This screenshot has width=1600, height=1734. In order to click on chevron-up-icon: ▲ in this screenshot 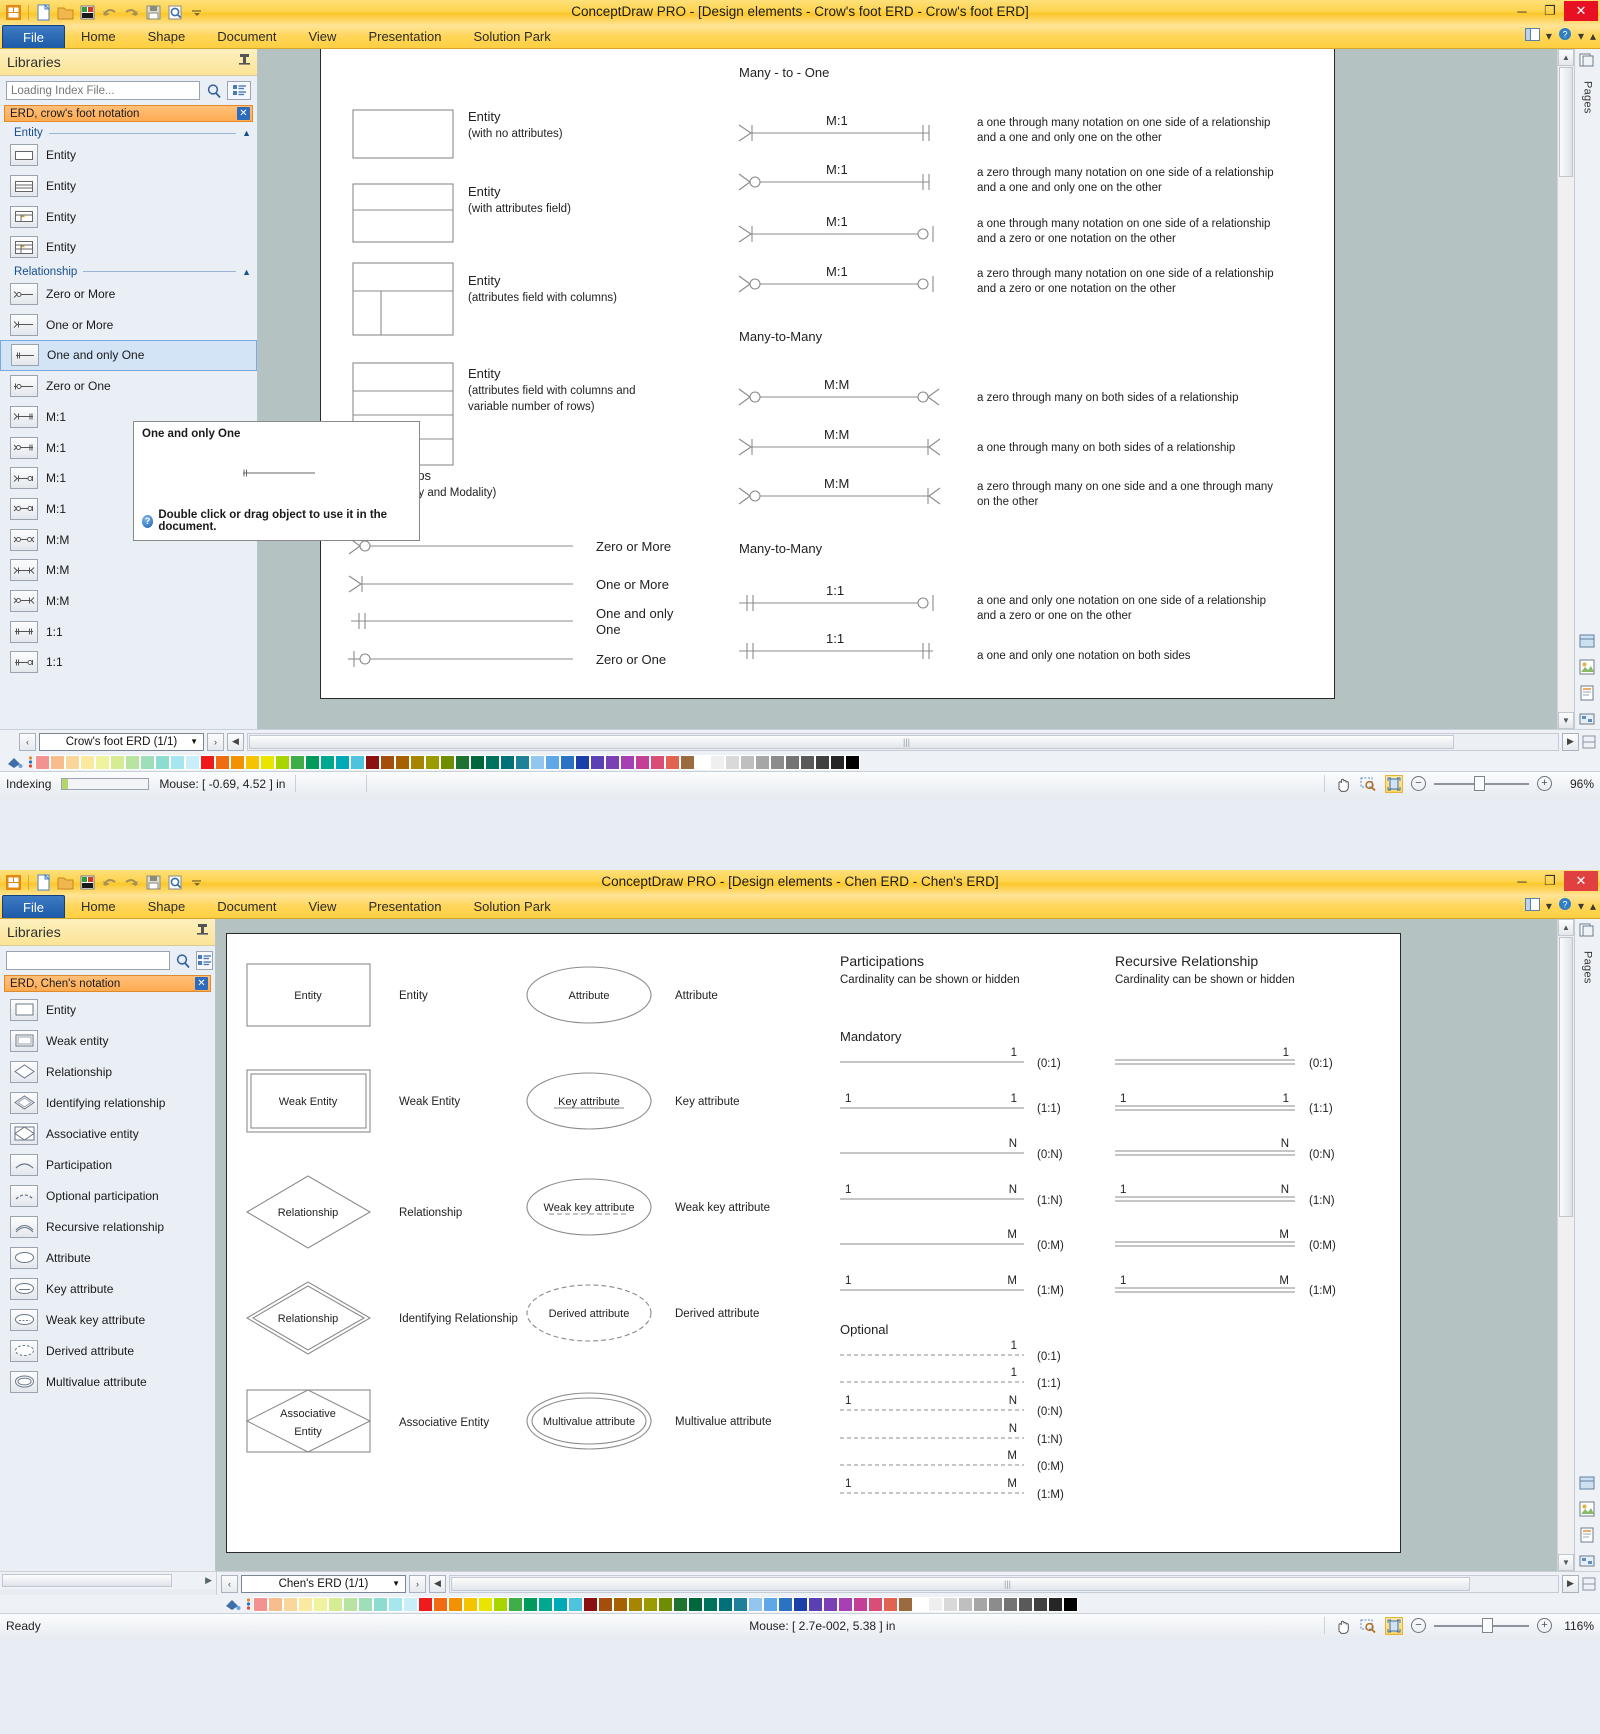, I will do `click(246, 133)`.